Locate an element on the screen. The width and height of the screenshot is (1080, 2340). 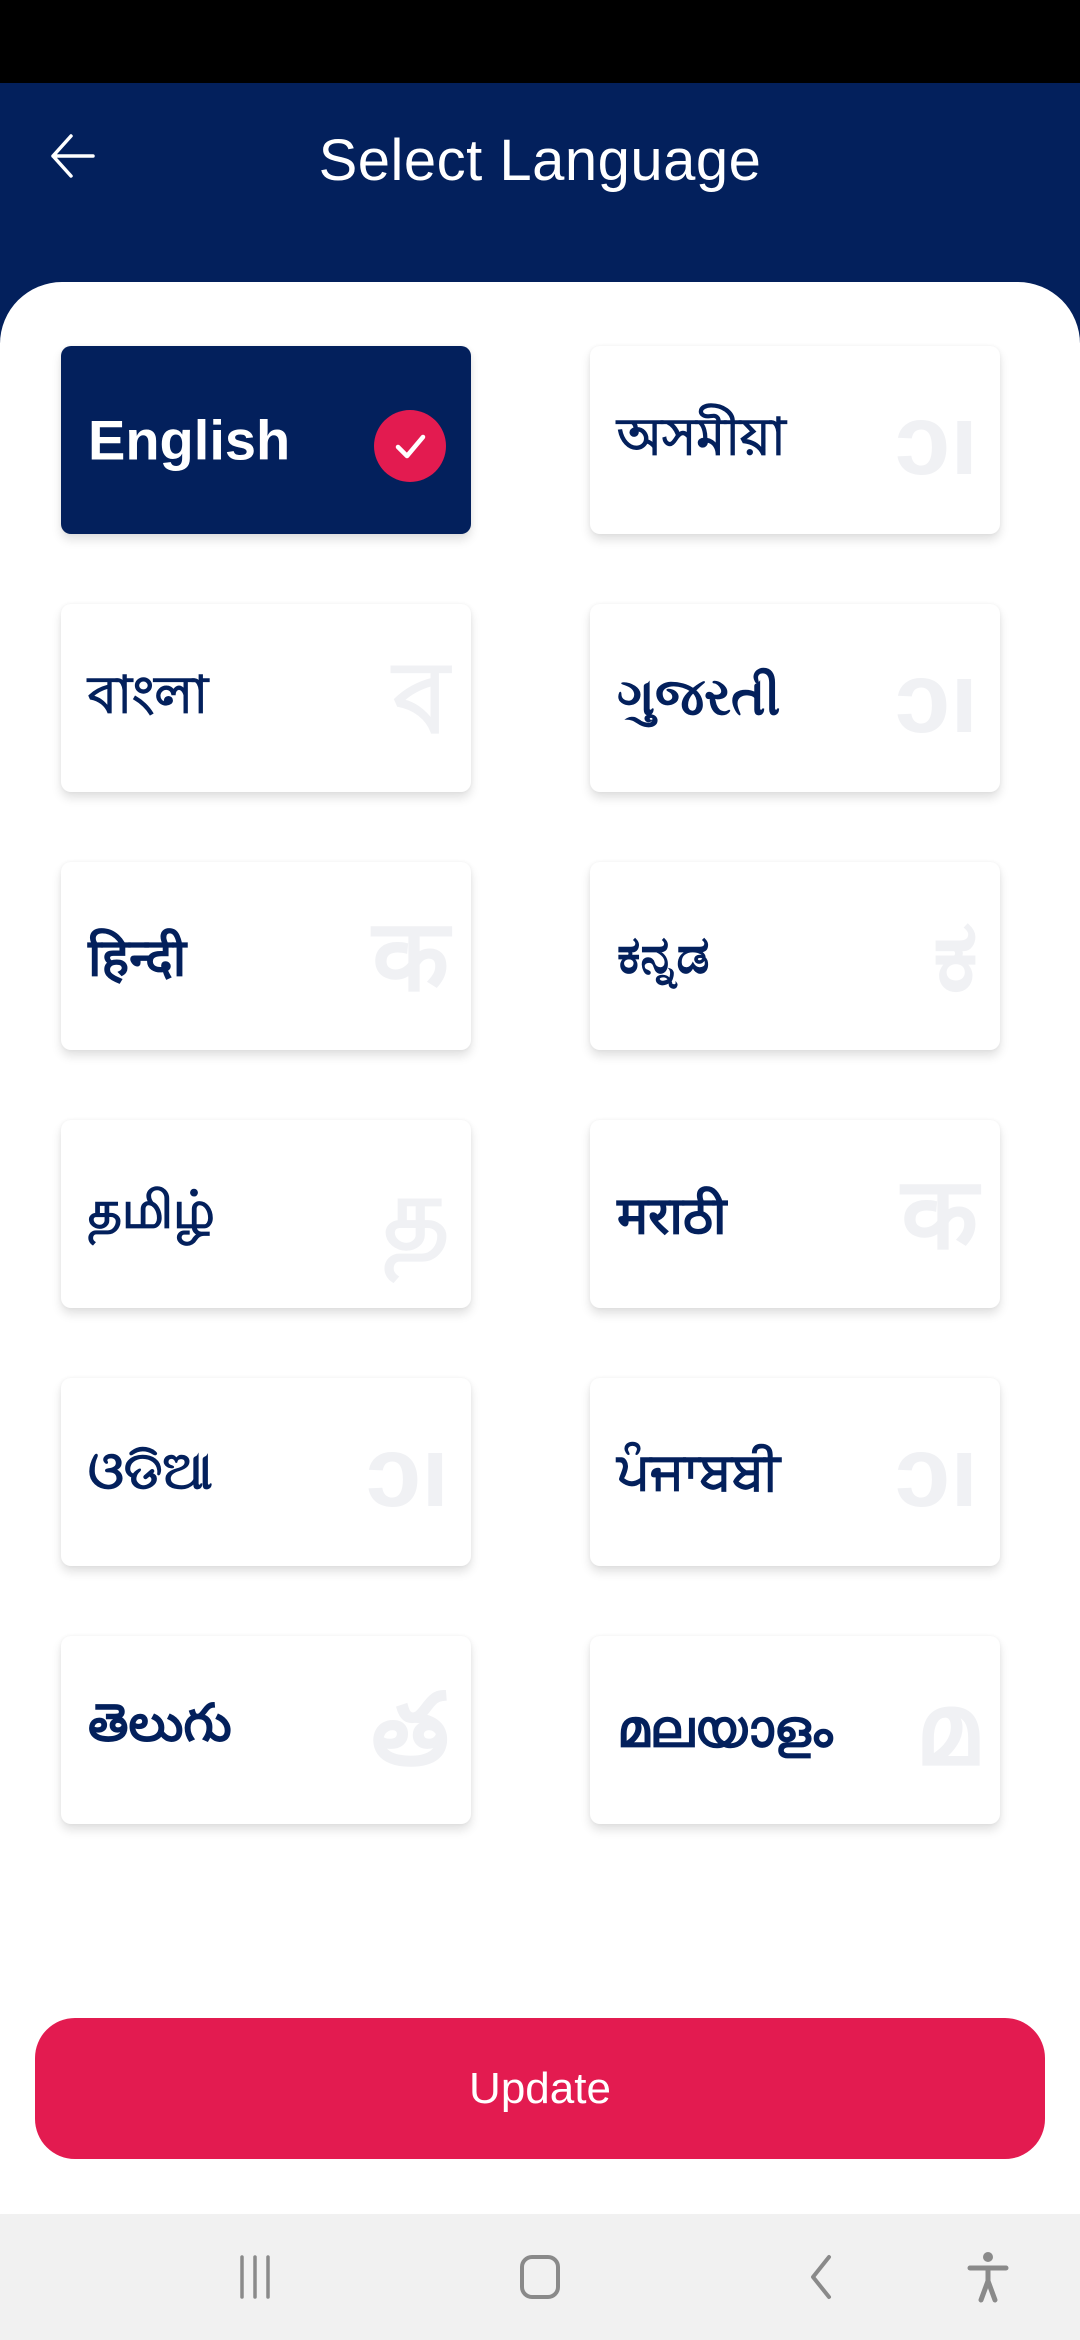
accessibility-button is located at coordinates (988, 2277).